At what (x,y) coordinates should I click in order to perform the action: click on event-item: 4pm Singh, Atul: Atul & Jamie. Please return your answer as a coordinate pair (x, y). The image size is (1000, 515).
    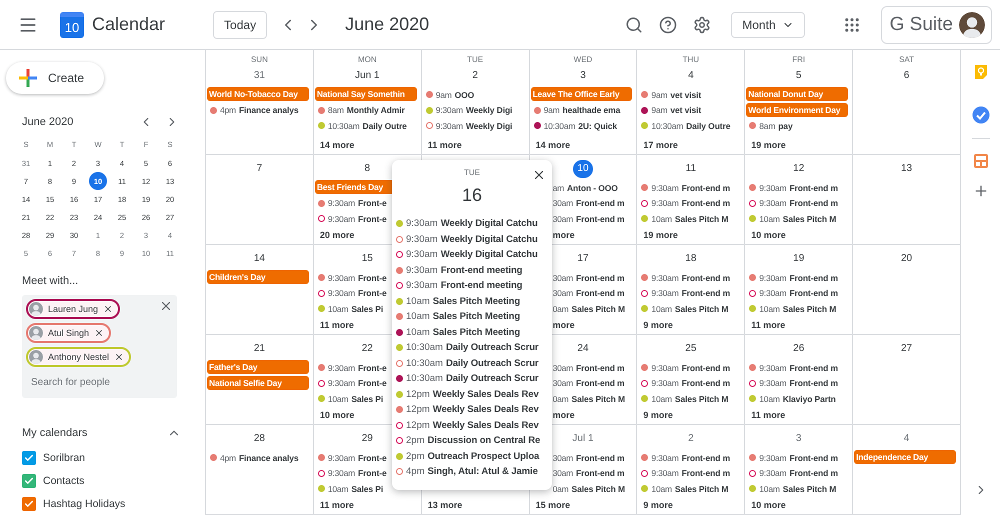
    Looking at the image, I should click on (465, 472).